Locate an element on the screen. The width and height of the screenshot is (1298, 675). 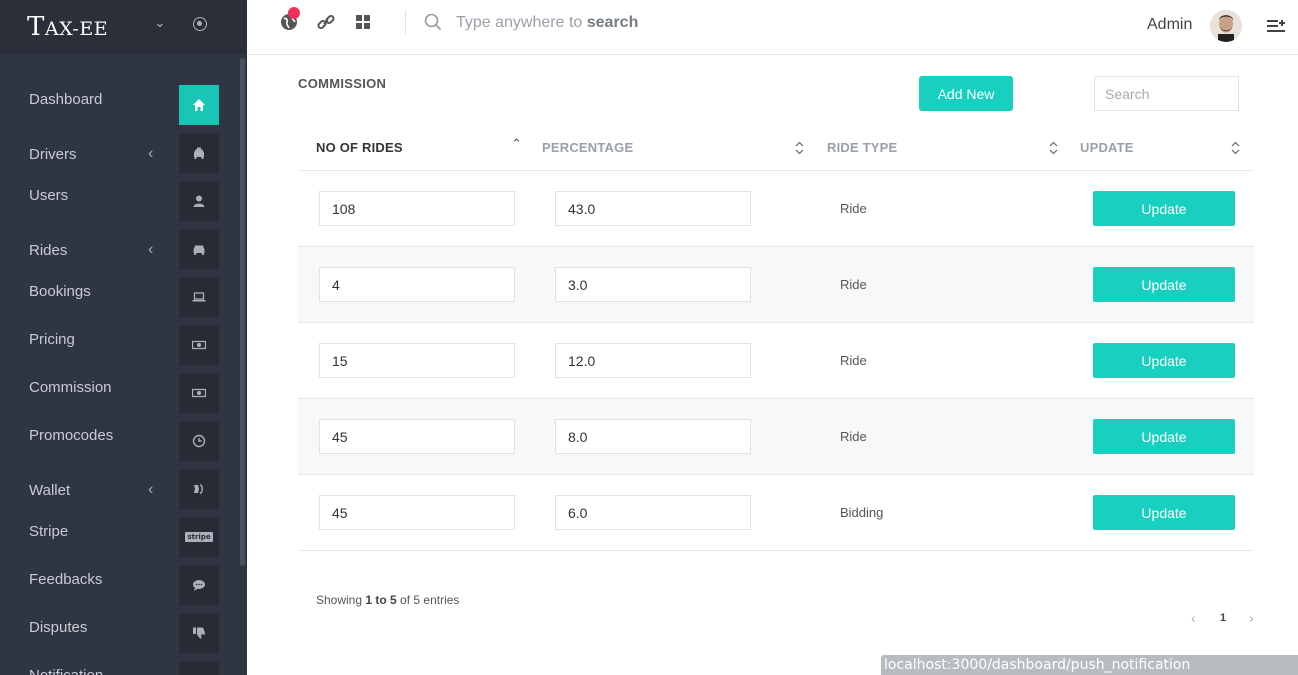
table-search-input is located at coordinates (1166, 93).